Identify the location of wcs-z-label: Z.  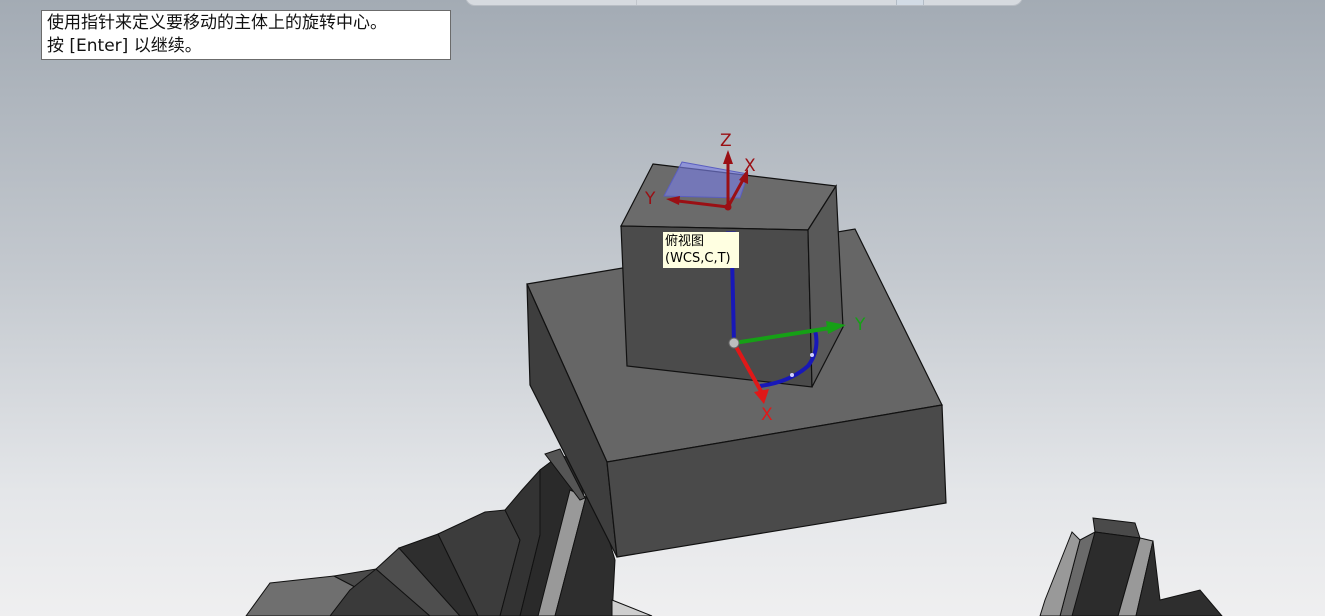
(726, 141).